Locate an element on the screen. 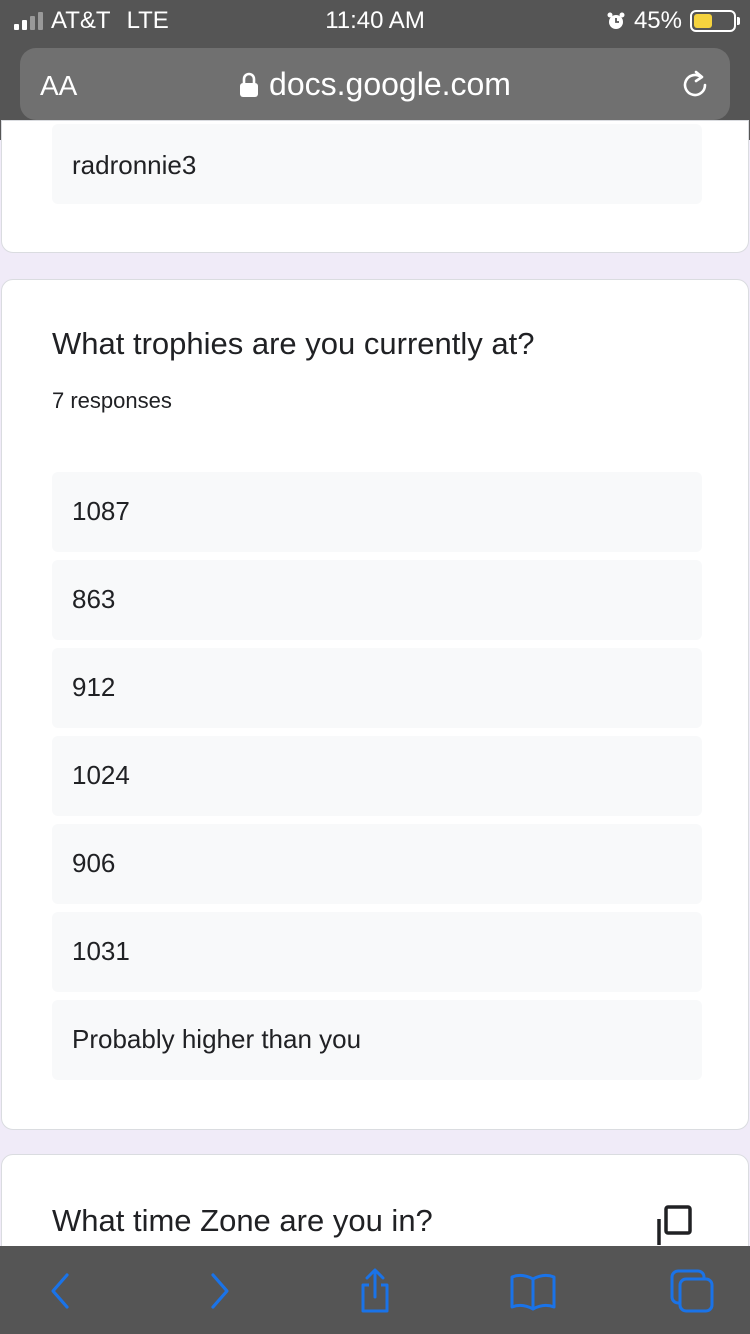 This screenshot has height=1334, width=750. response-item: 1087 is located at coordinates (377, 512).